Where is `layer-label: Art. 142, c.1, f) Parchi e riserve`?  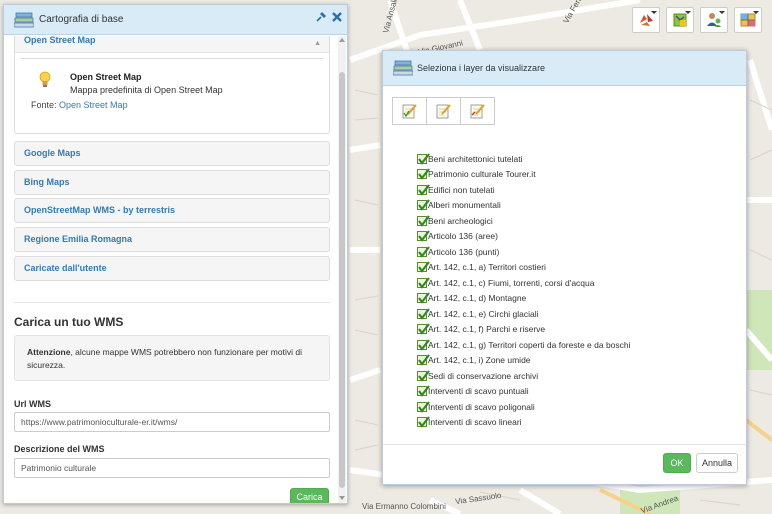
layer-label: Art. 142, c.1, f) Parchi e riserve is located at coordinates (487, 329).